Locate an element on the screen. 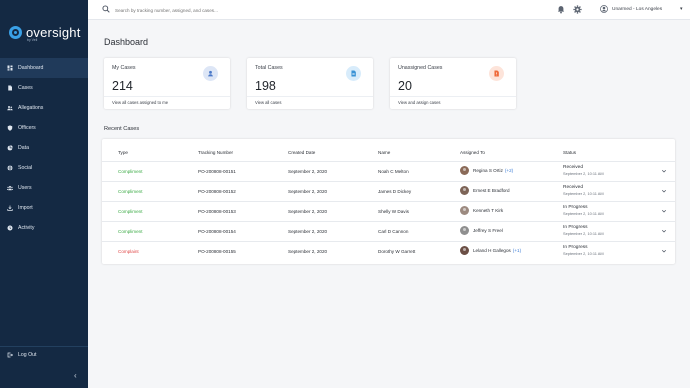 The height and width of the screenshot is (388, 690). sidebar-item-data: Data is located at coordinates (44, 148).